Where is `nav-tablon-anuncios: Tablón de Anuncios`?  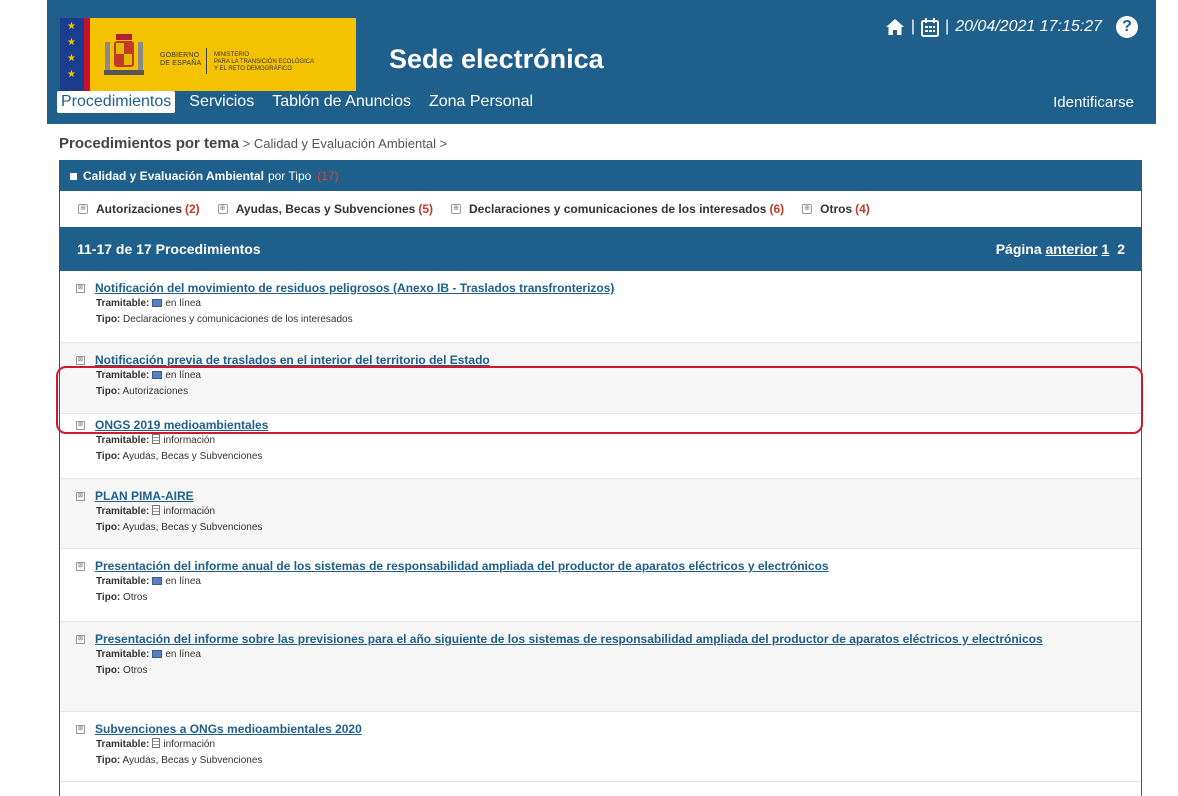
nav-tablon-anuncios: Tablón de Anuncios is located at coordinates (341, 102).